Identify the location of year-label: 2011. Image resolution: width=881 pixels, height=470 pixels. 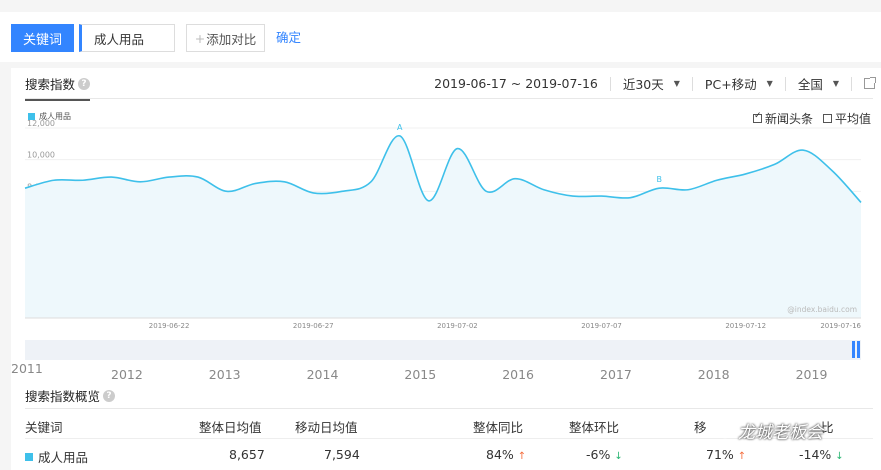
(27, 368).